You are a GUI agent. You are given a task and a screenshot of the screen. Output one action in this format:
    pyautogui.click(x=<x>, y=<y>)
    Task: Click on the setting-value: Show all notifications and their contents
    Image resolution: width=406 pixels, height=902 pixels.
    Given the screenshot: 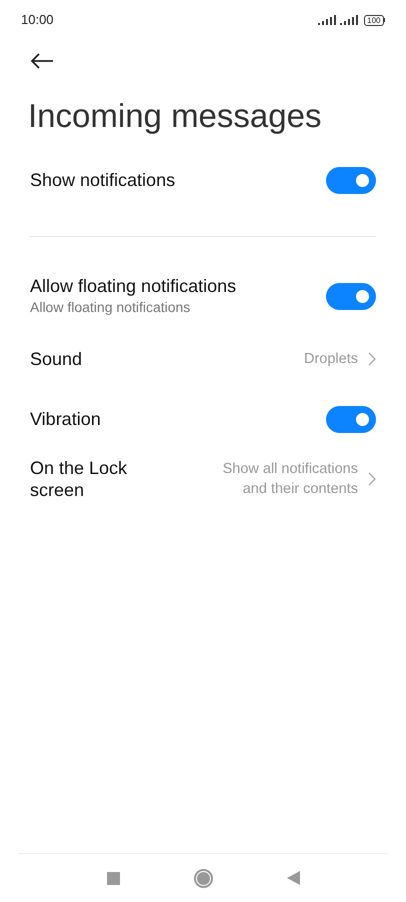 What is the action you would take?
    pyautogui.click(x=290, y=479)
    